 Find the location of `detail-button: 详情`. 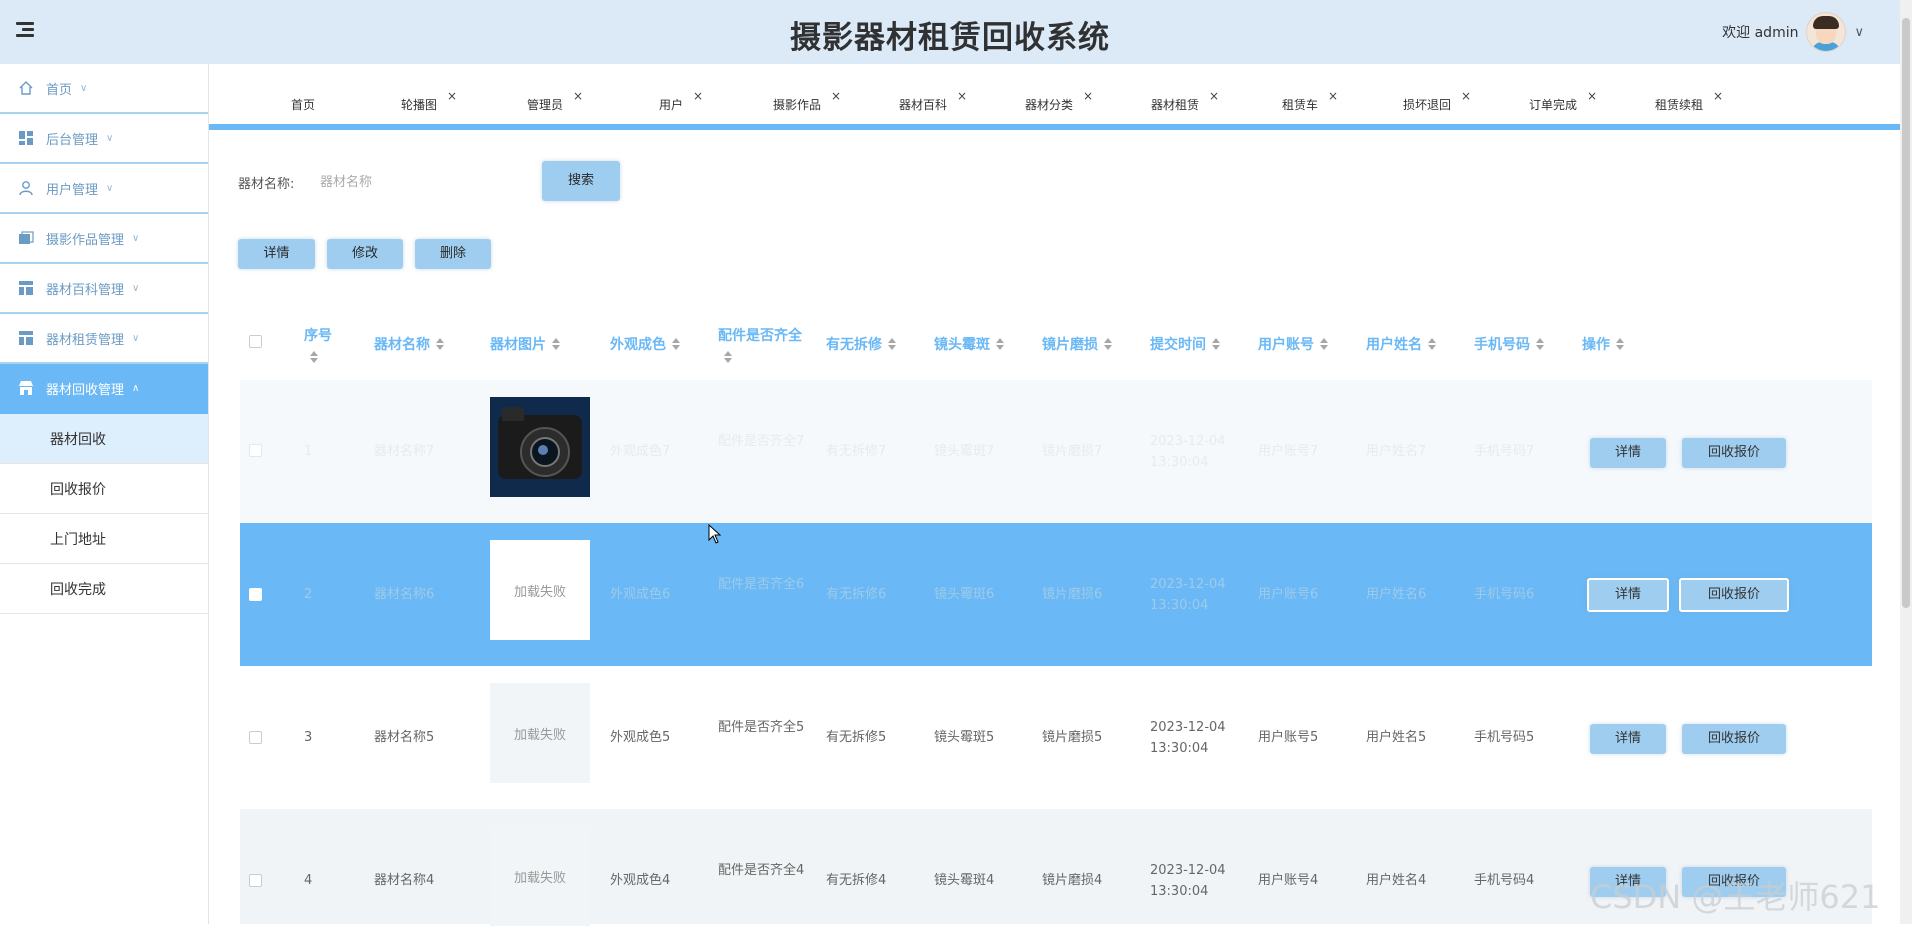

detail-button: 详情 is located at coordinates (276, 254).